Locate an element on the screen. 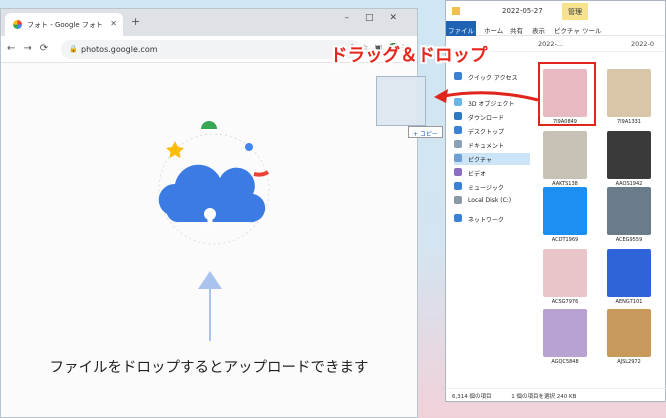  search-field: 2022-0 is located at coordinates (642, 44).